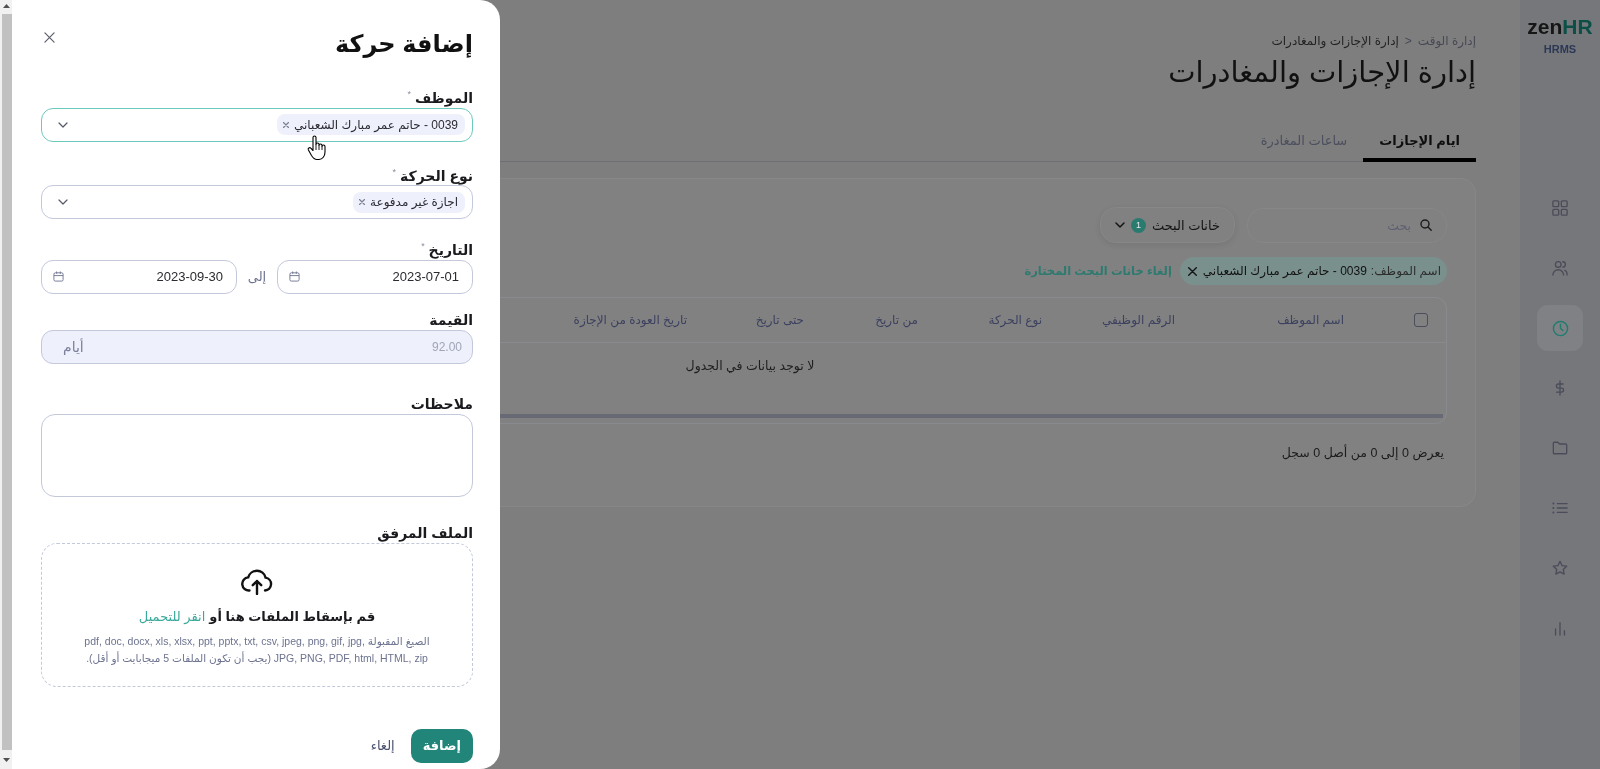 This screenshot has height=769, width=1600. What do you see at coordinates (139, 276) in the screenshot?
I see `date-field: 2023-09-30` at bounding box center [139, 276].